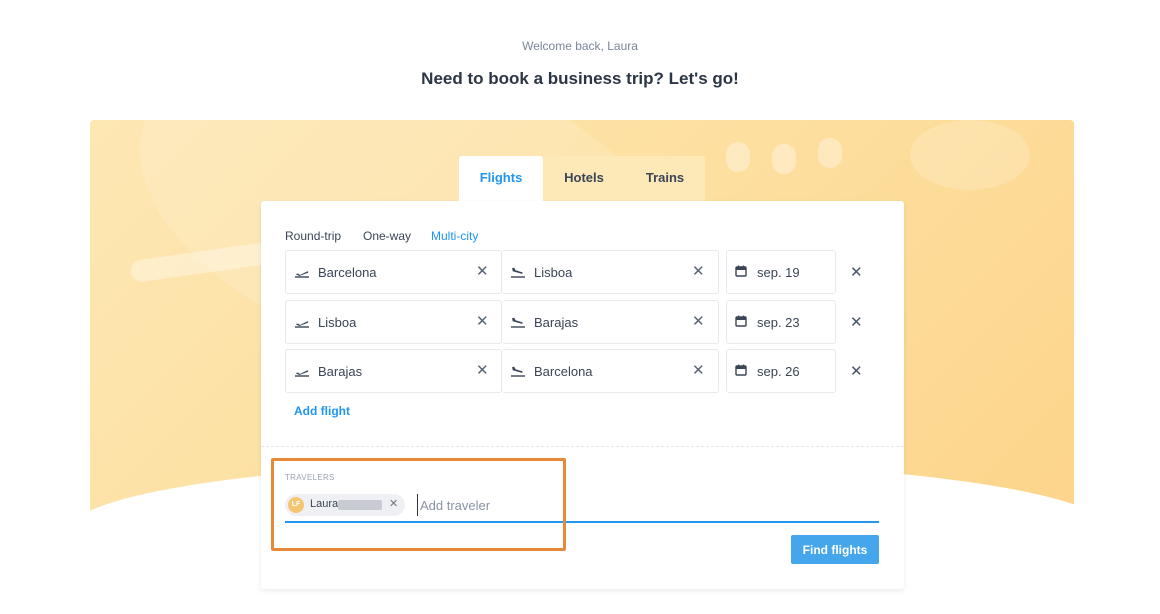 This screenshot has height=614, width=1160. I want to click on find-flights-button: Find flights, so click(835, 549).